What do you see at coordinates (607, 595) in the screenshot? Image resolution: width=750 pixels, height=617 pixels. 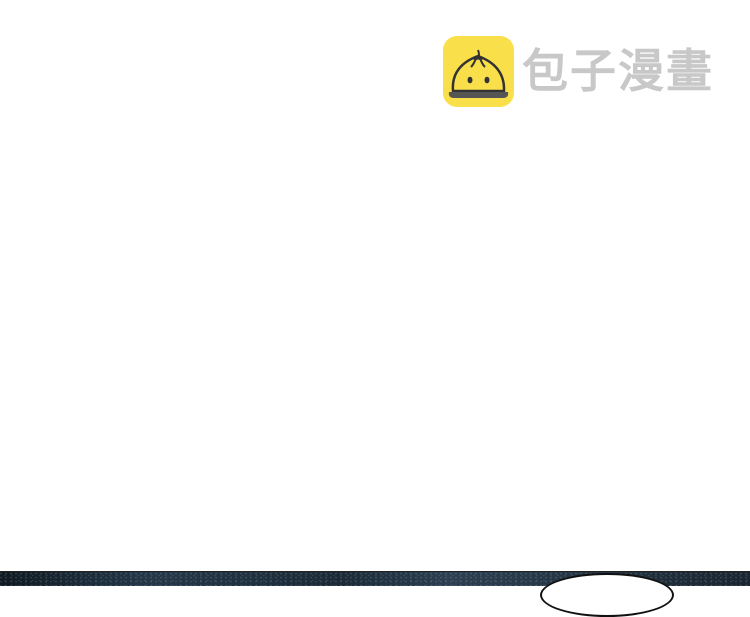 I see `speech-bubble` at bounding box center [607, 595].